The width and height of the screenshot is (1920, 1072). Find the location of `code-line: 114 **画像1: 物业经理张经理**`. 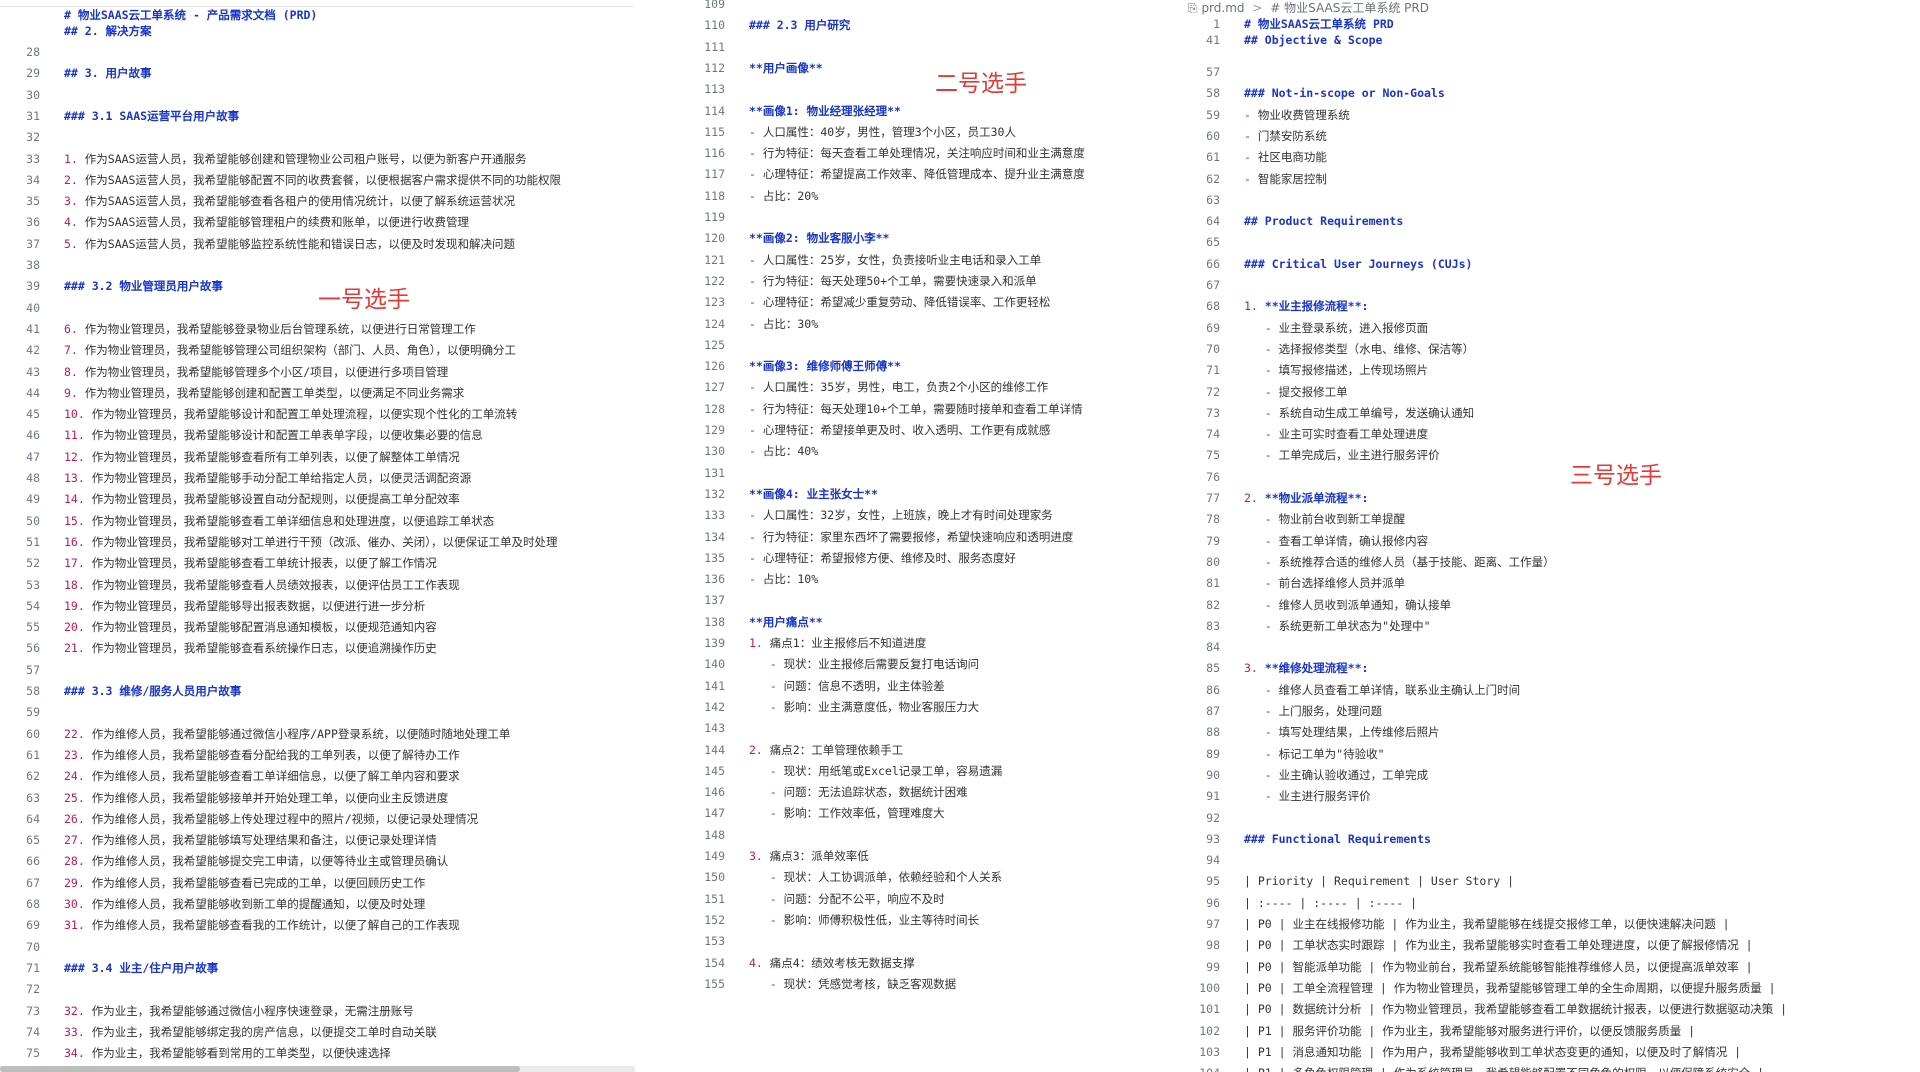

code-line: 114 **画像1: 物业经理张经理** is located at coordinates (907, 111).